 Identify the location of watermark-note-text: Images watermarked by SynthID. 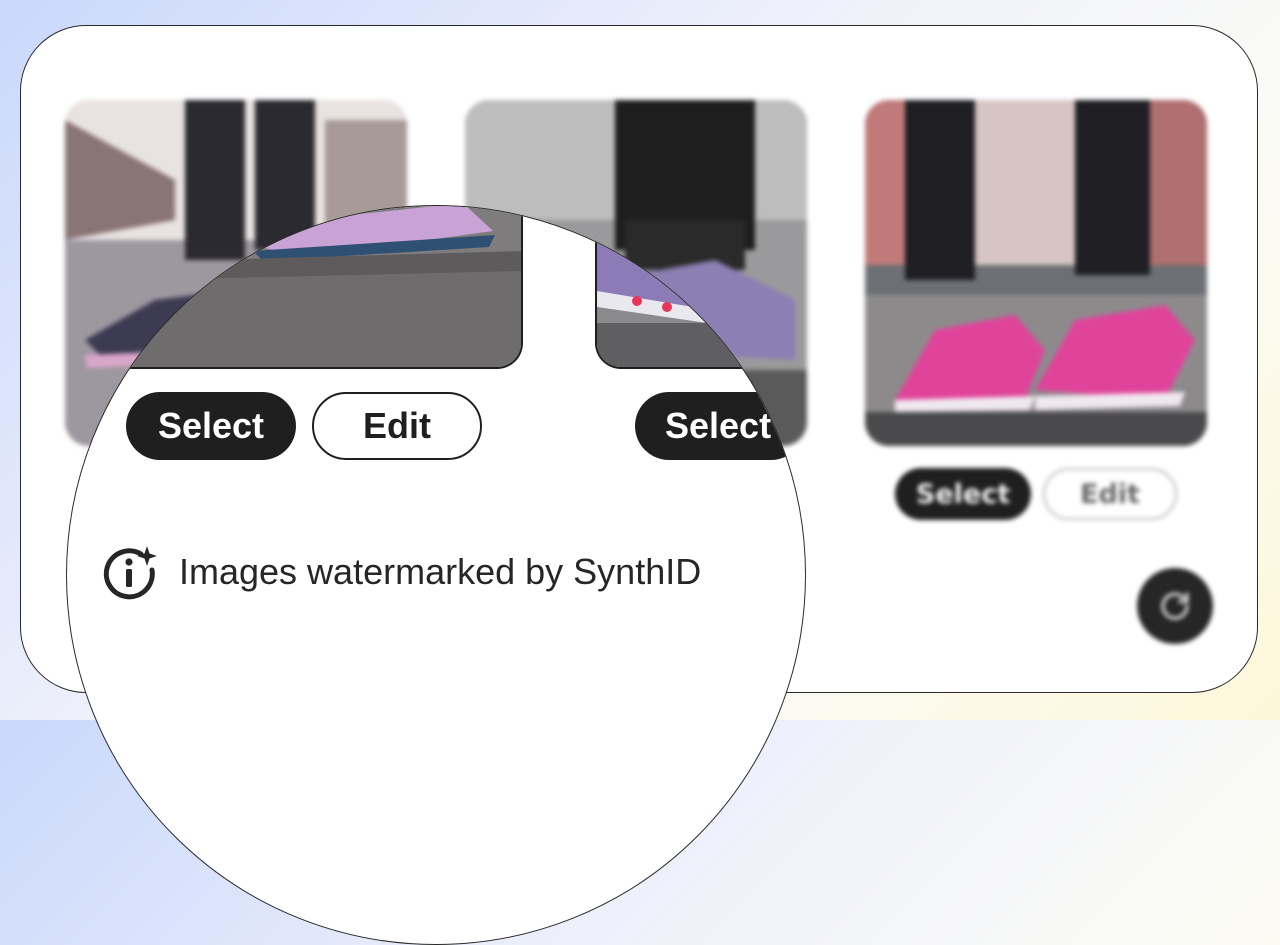
(440, 571).